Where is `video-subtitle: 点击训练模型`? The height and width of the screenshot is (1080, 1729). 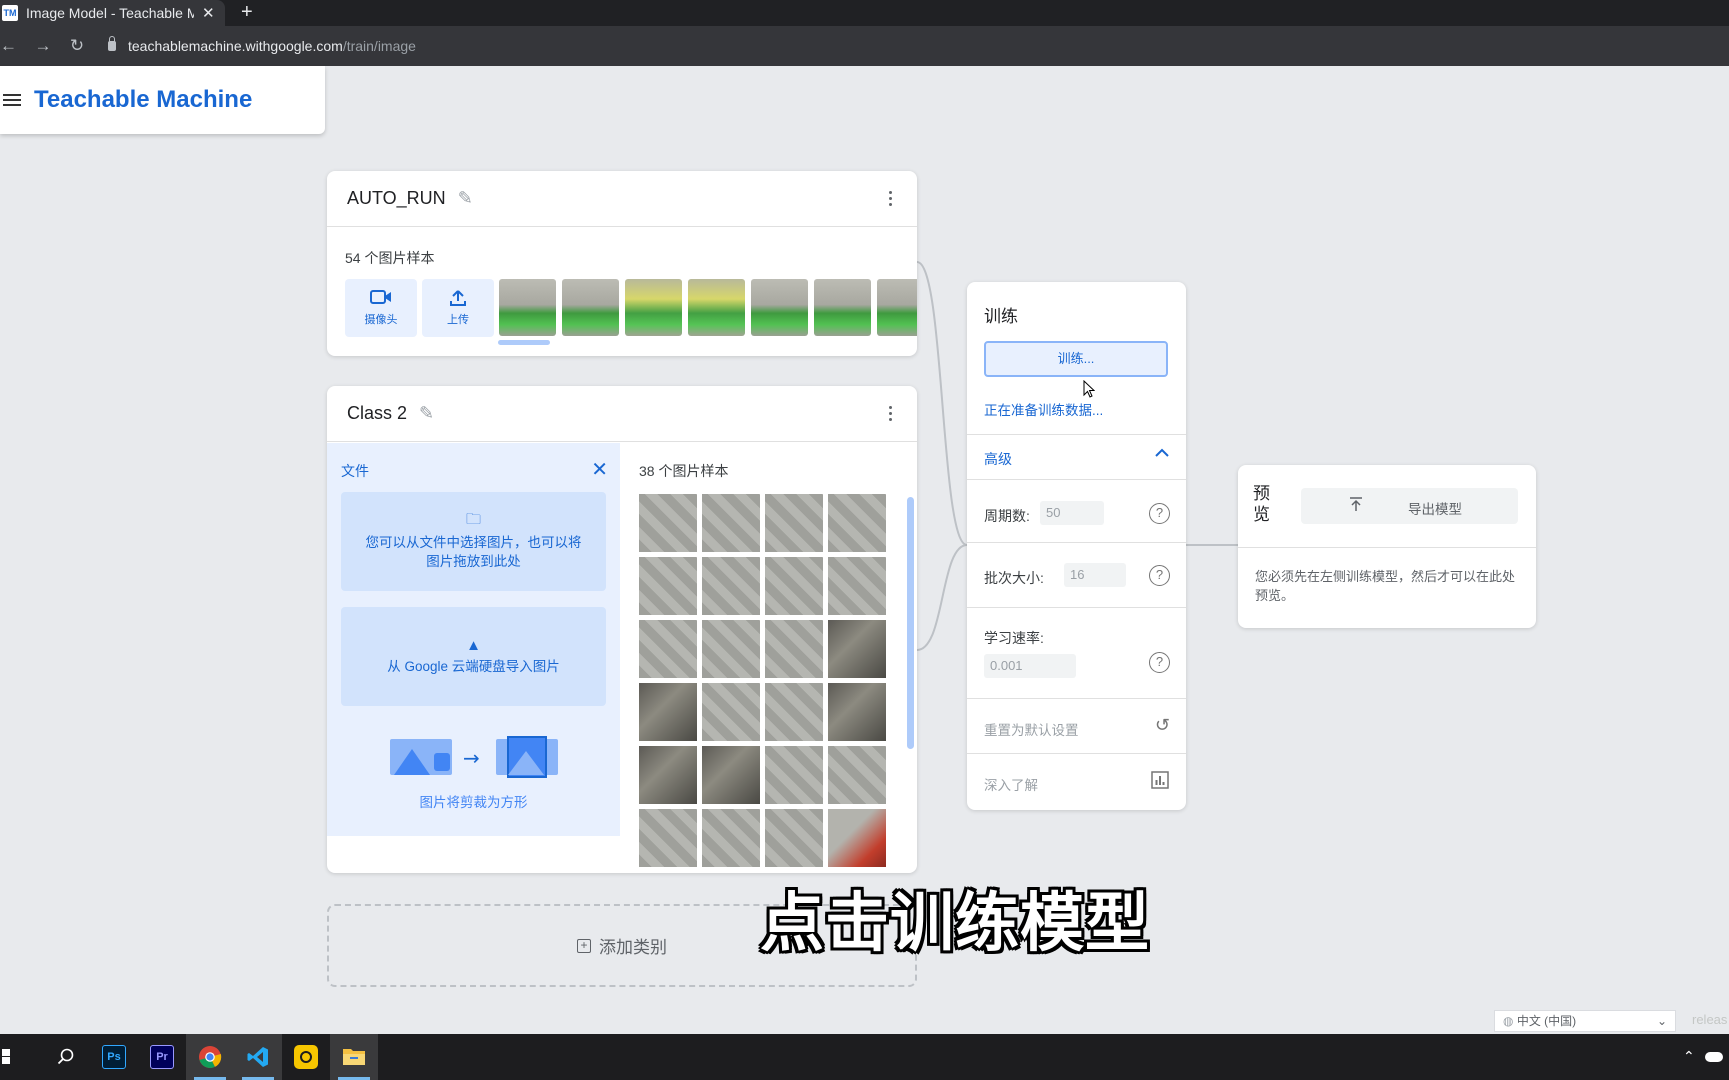 video-subtitle: 点击训练模型 is located at coordinates (955, 924).